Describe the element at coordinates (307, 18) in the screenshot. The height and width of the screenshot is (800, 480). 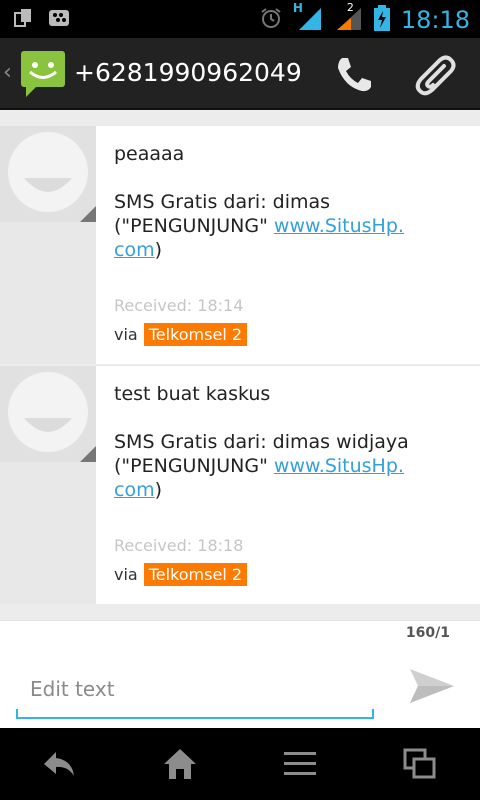
I see `signal-sim1-icon: H` at that location.